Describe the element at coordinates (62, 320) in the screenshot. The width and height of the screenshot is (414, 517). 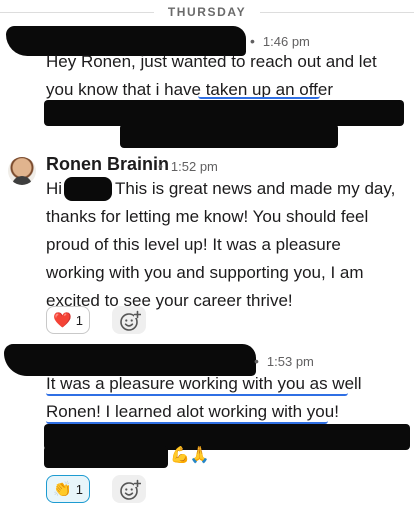
I see `red-heart-icon: ❤️` at that location.